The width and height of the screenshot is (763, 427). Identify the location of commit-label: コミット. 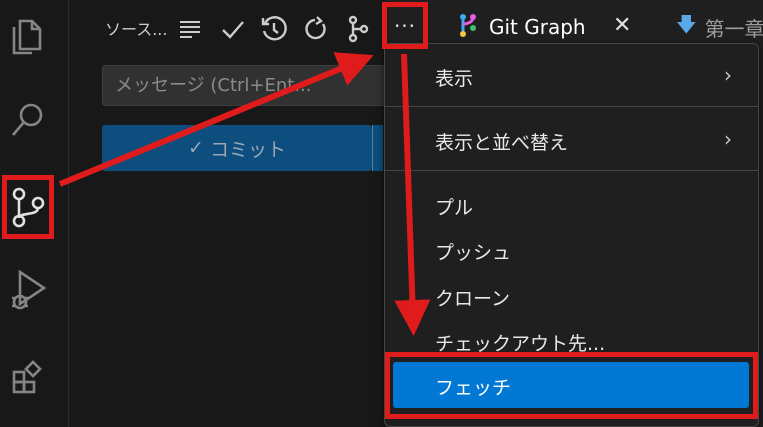
(247, 149).